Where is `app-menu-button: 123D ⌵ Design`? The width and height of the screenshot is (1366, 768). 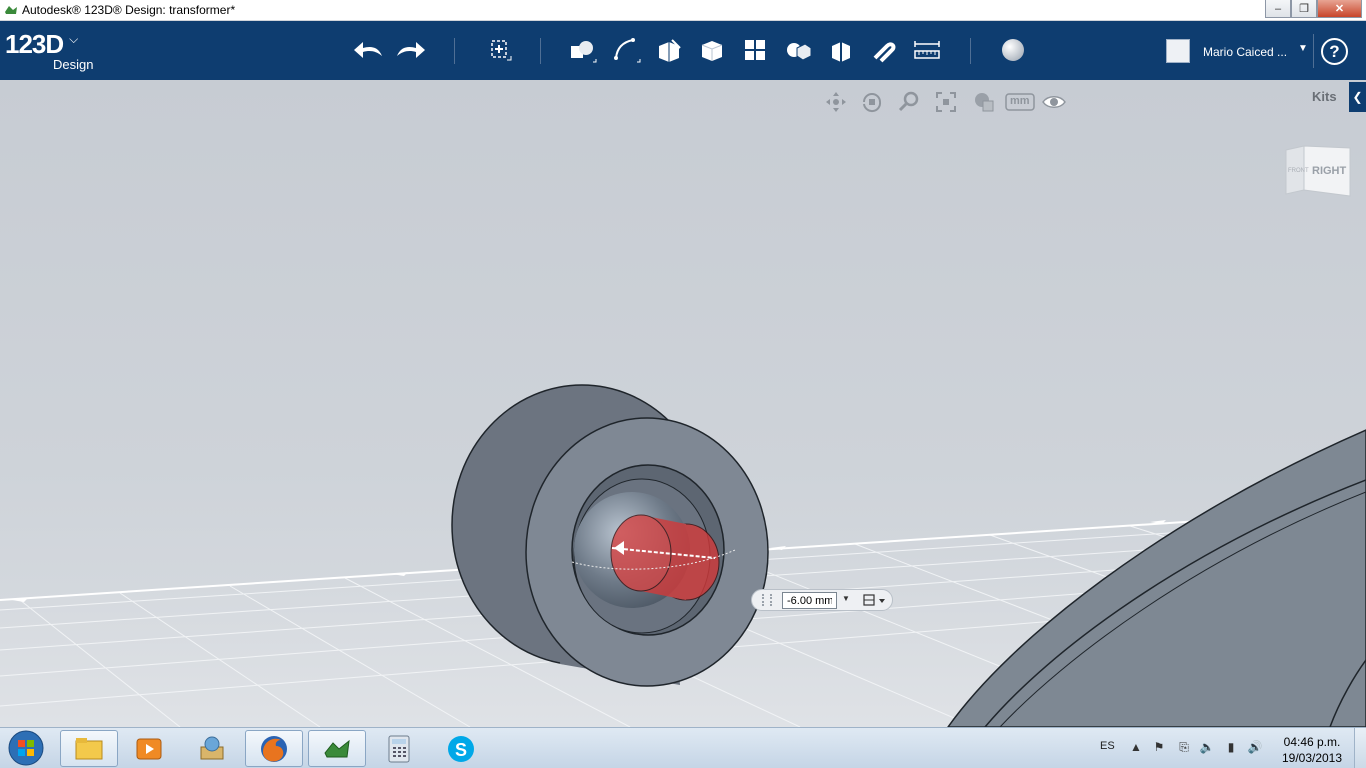
app-menu-button: 123D ⌵ Design is located at coordinates (49, 50).